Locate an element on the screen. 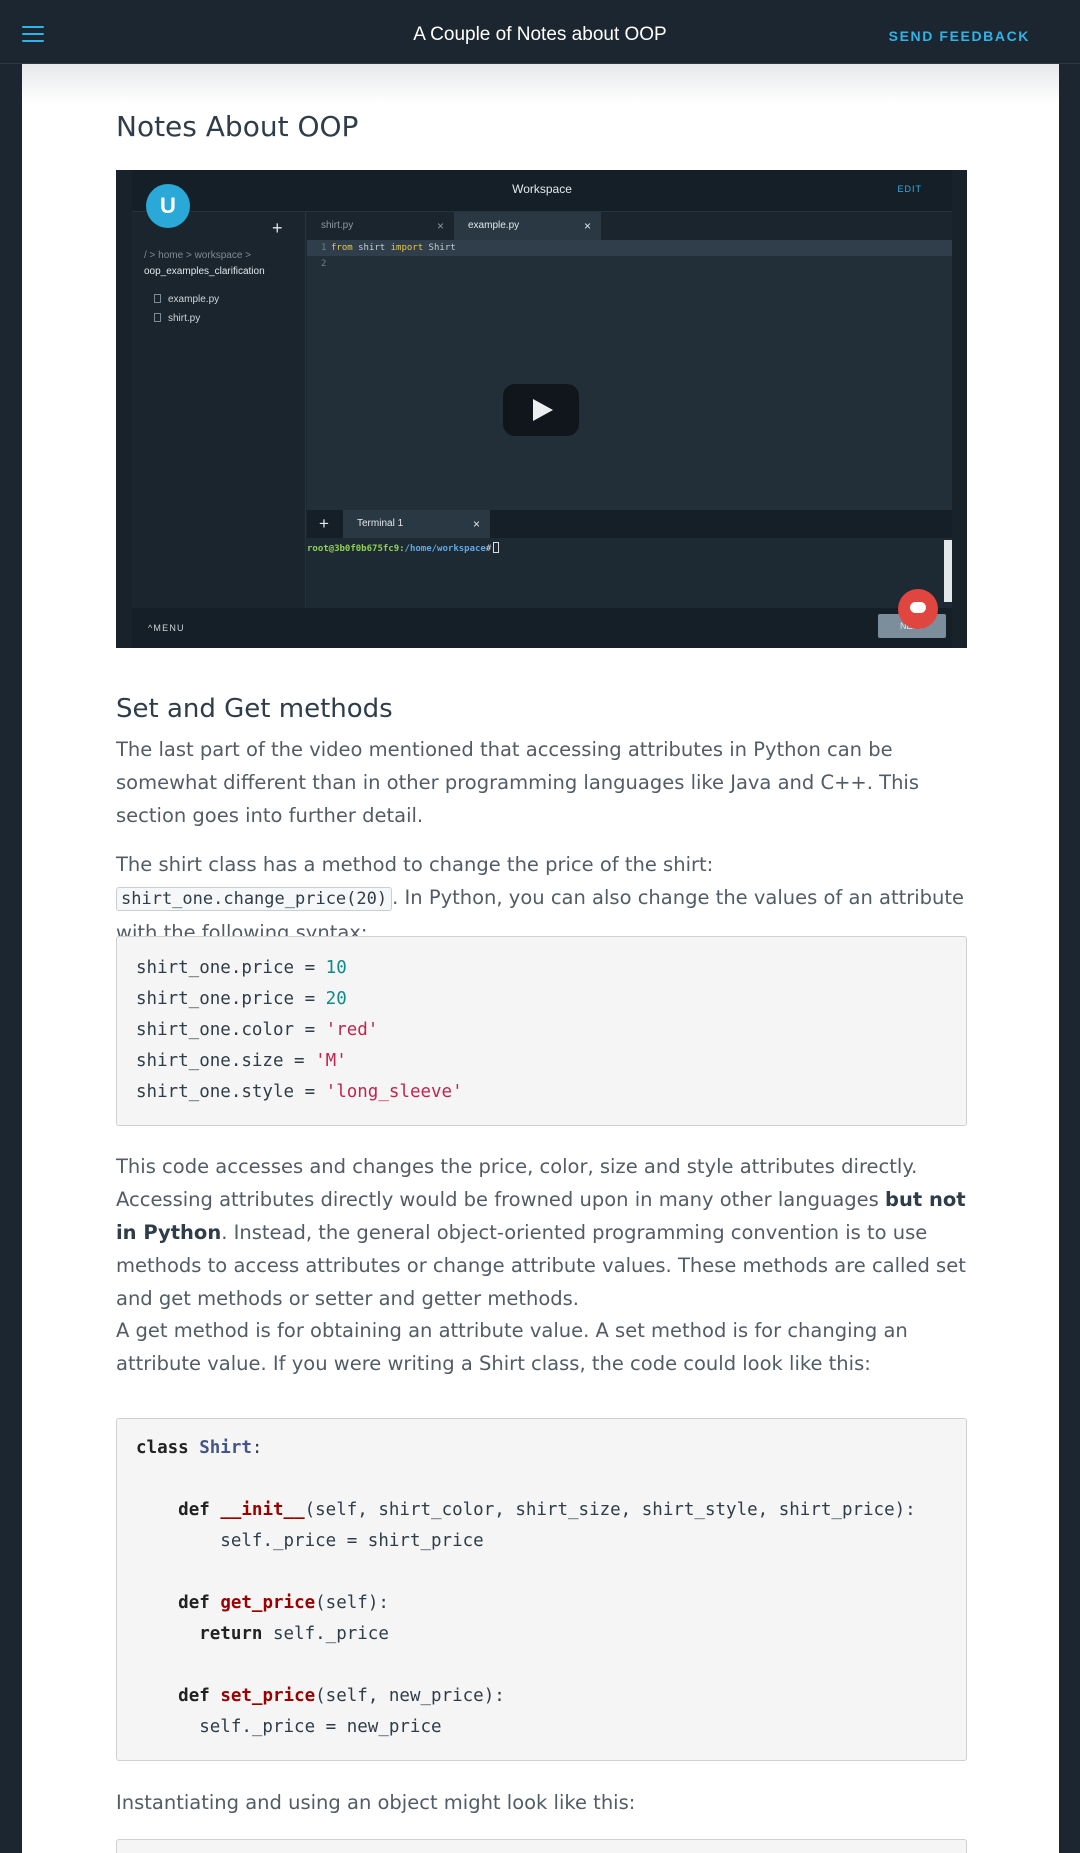 This screenshot has height=1853, width=1080. code-line: return self._price is located at coordinates (294, 1634).